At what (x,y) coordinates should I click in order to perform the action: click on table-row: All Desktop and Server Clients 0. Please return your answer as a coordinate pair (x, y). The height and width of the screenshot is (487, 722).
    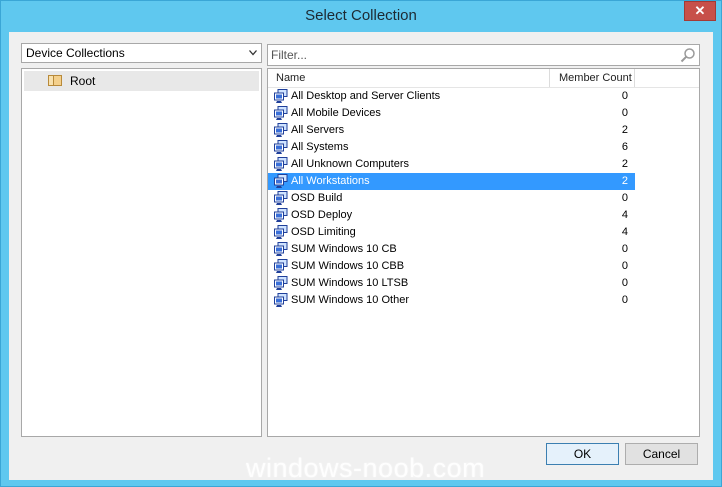
    Looking at the image, I should click on (451, 96).